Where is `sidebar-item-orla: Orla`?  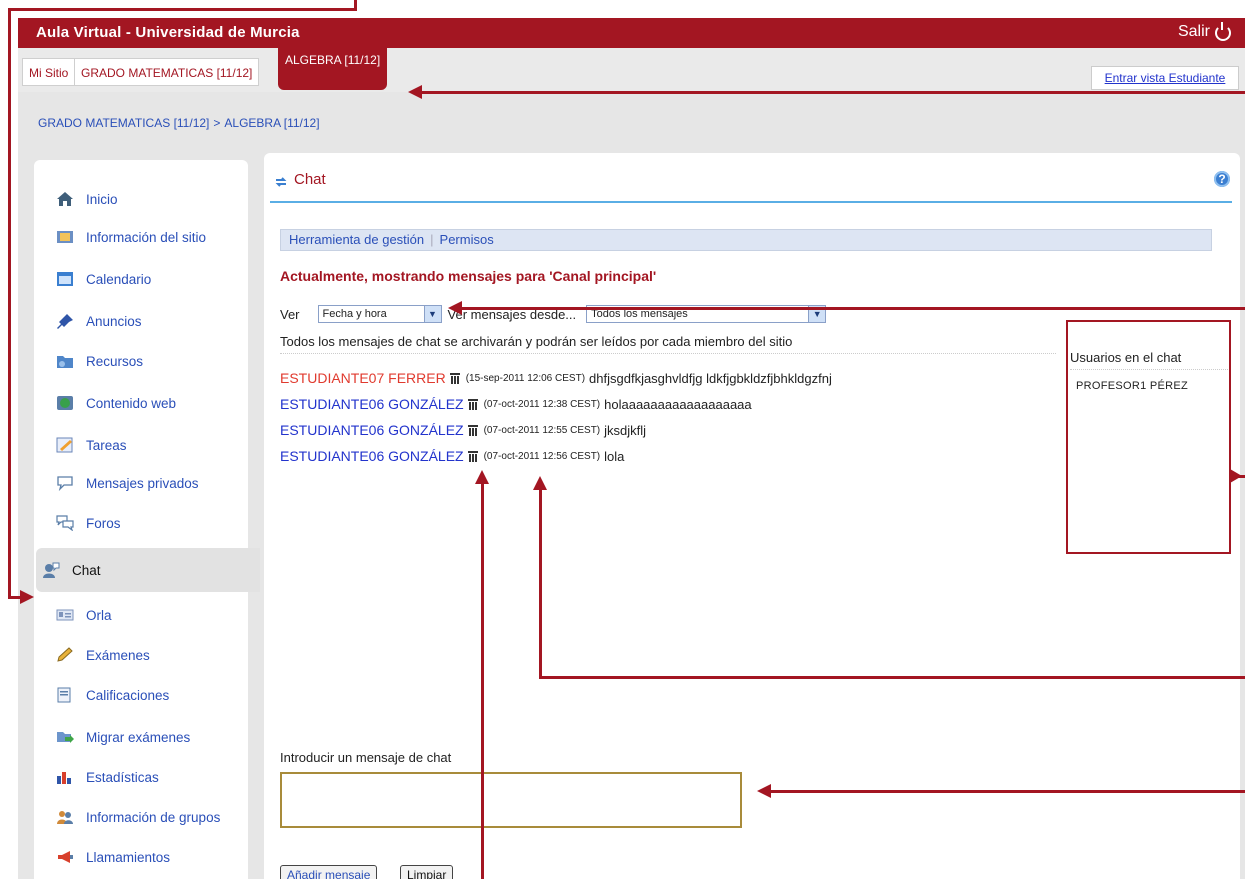 sidebar-item-orla: Orla is located at coordinates (141, 615).